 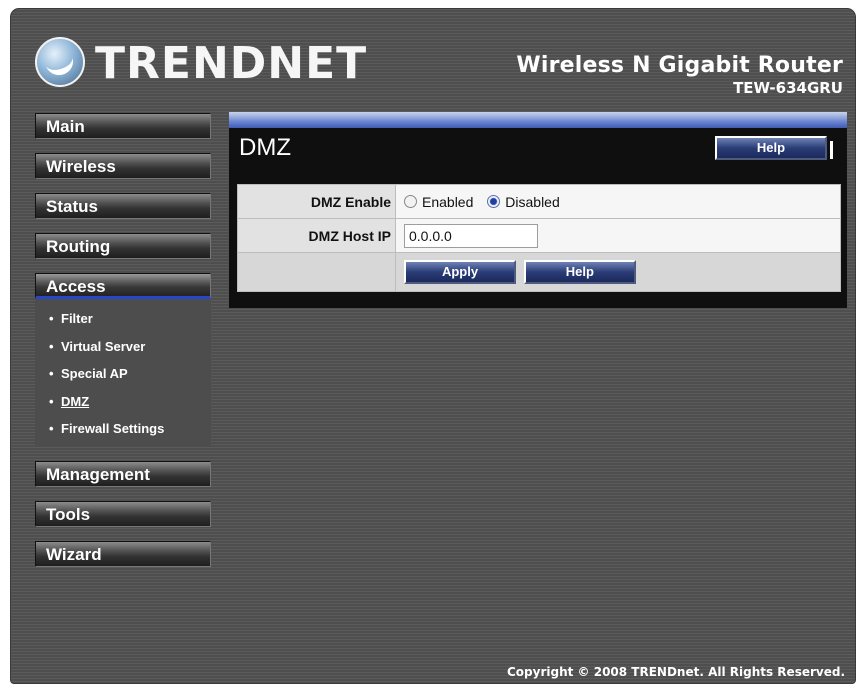 What do you see at coordinates (113, 428) in the screenshot?
I see `submenu-label: Firewall Settings` at bounding box center [113, 428].